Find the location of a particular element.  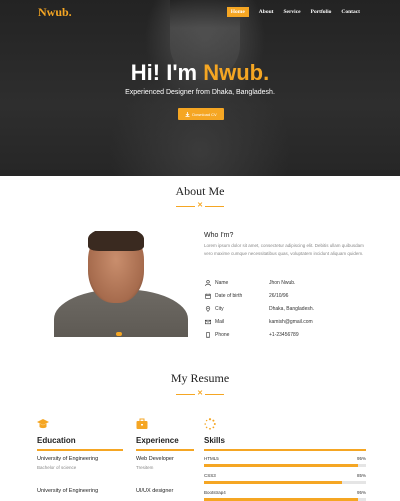

nav-item-about: About is located at coordinates (266, 13).